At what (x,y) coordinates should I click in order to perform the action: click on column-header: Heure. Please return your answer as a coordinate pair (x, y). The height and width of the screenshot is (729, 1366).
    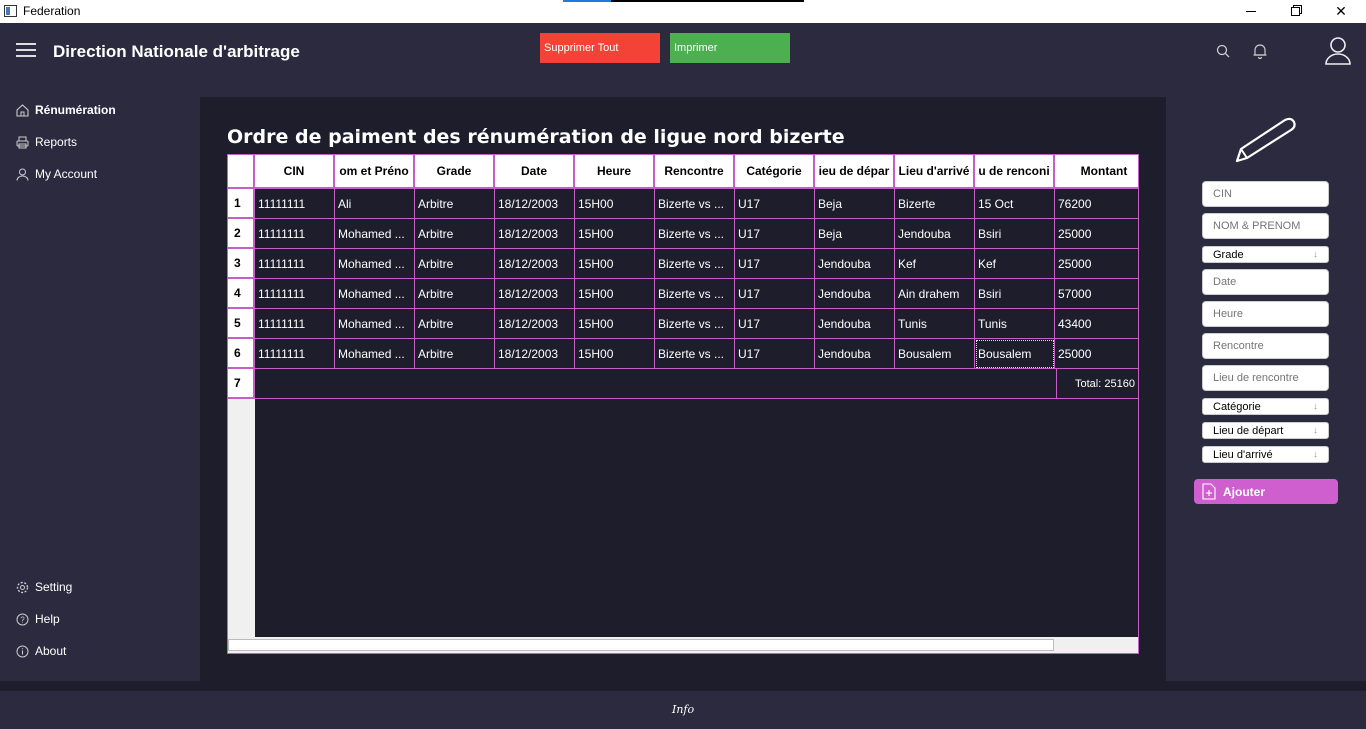
    Looking at the image, I should click on (615, 172).